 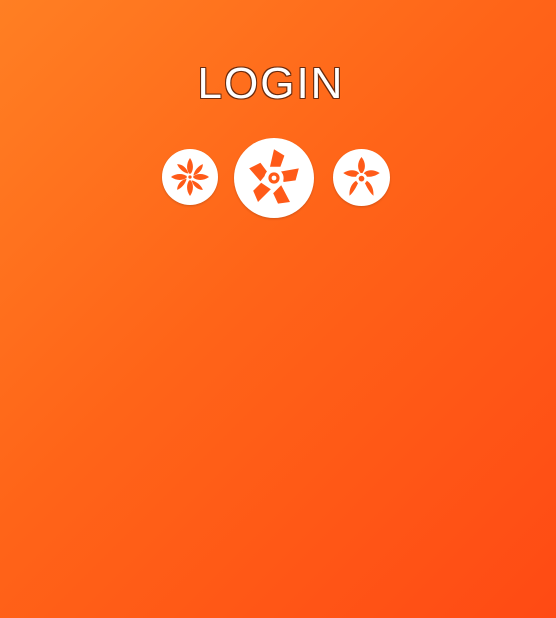 What do you see at coordinates (271, 83) in the screenshot?
I see `login-title: LOGIN` at bounding box center [271, 83].